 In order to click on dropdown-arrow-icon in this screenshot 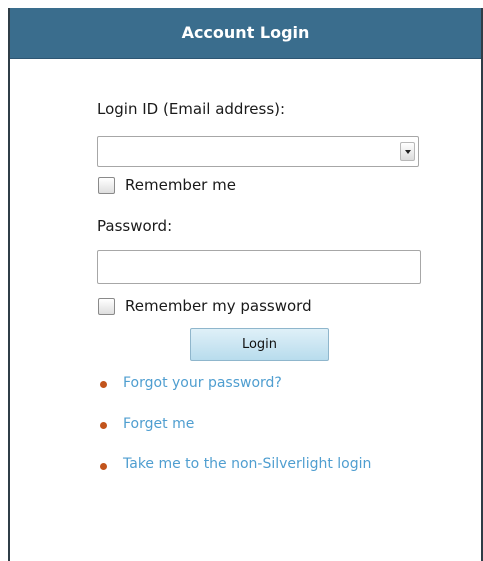, I will do `click(407, 151)`.